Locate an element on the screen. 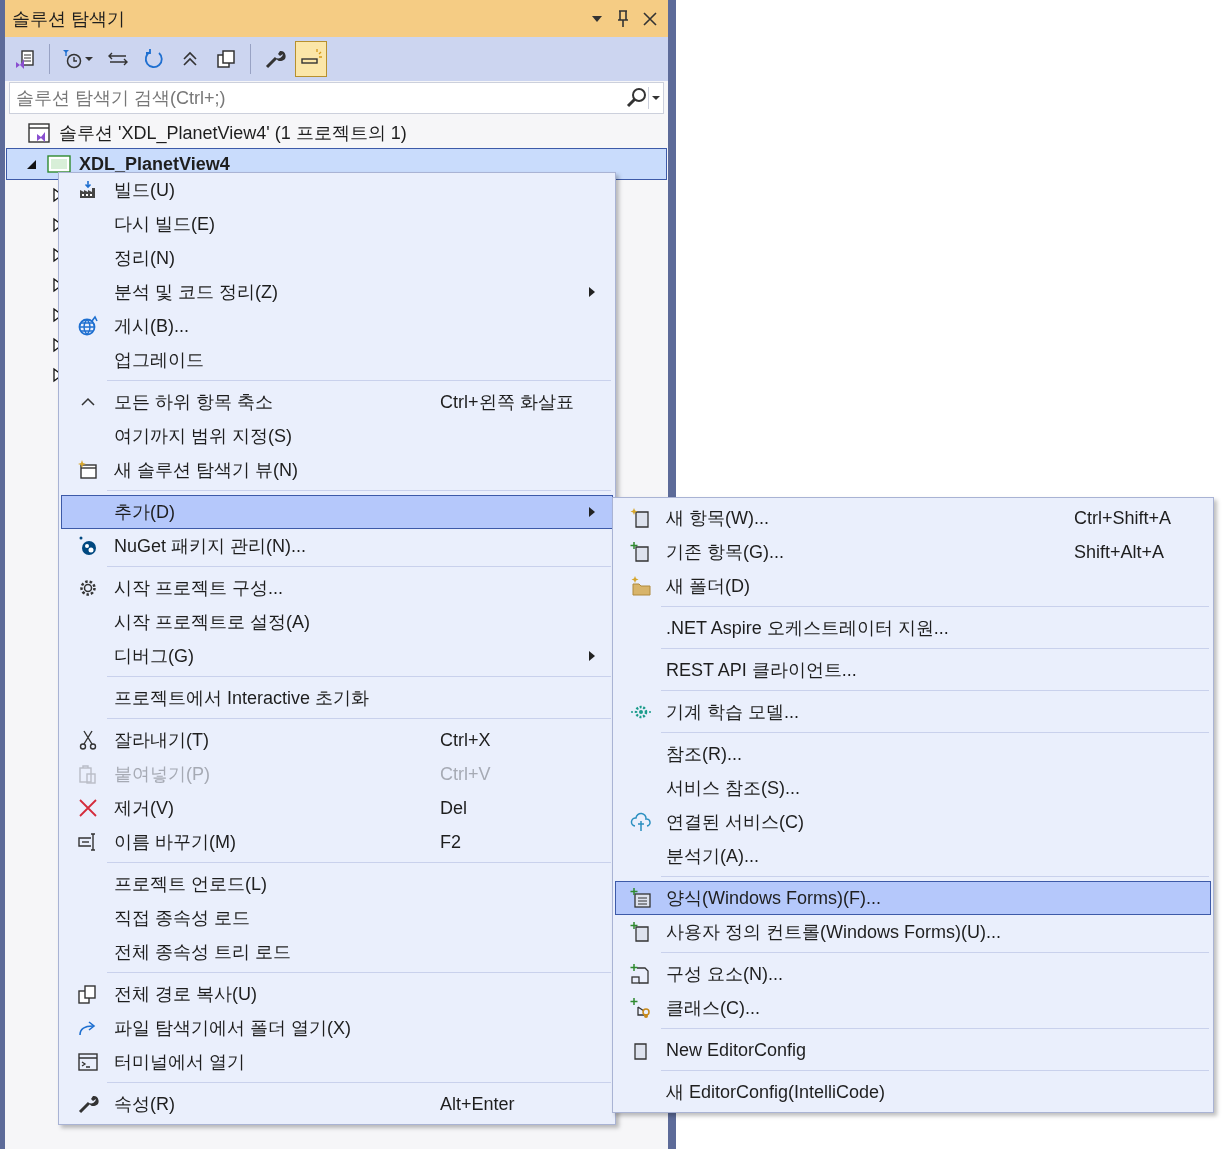  refresh-icon is located at coordinates (154, 59).